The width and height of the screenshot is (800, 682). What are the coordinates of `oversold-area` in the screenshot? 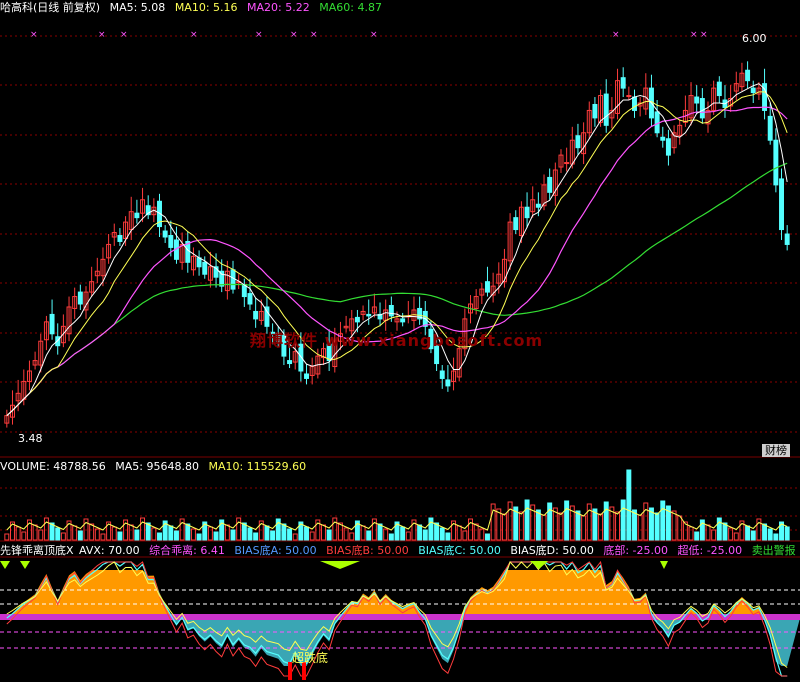 It's located at (400, 642).